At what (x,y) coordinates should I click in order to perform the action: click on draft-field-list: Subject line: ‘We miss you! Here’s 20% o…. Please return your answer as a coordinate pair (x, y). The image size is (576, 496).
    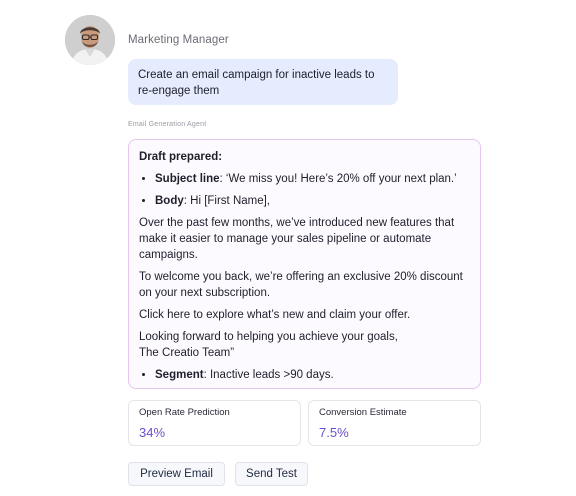
    Looking at the image, I should click on (304, 190).